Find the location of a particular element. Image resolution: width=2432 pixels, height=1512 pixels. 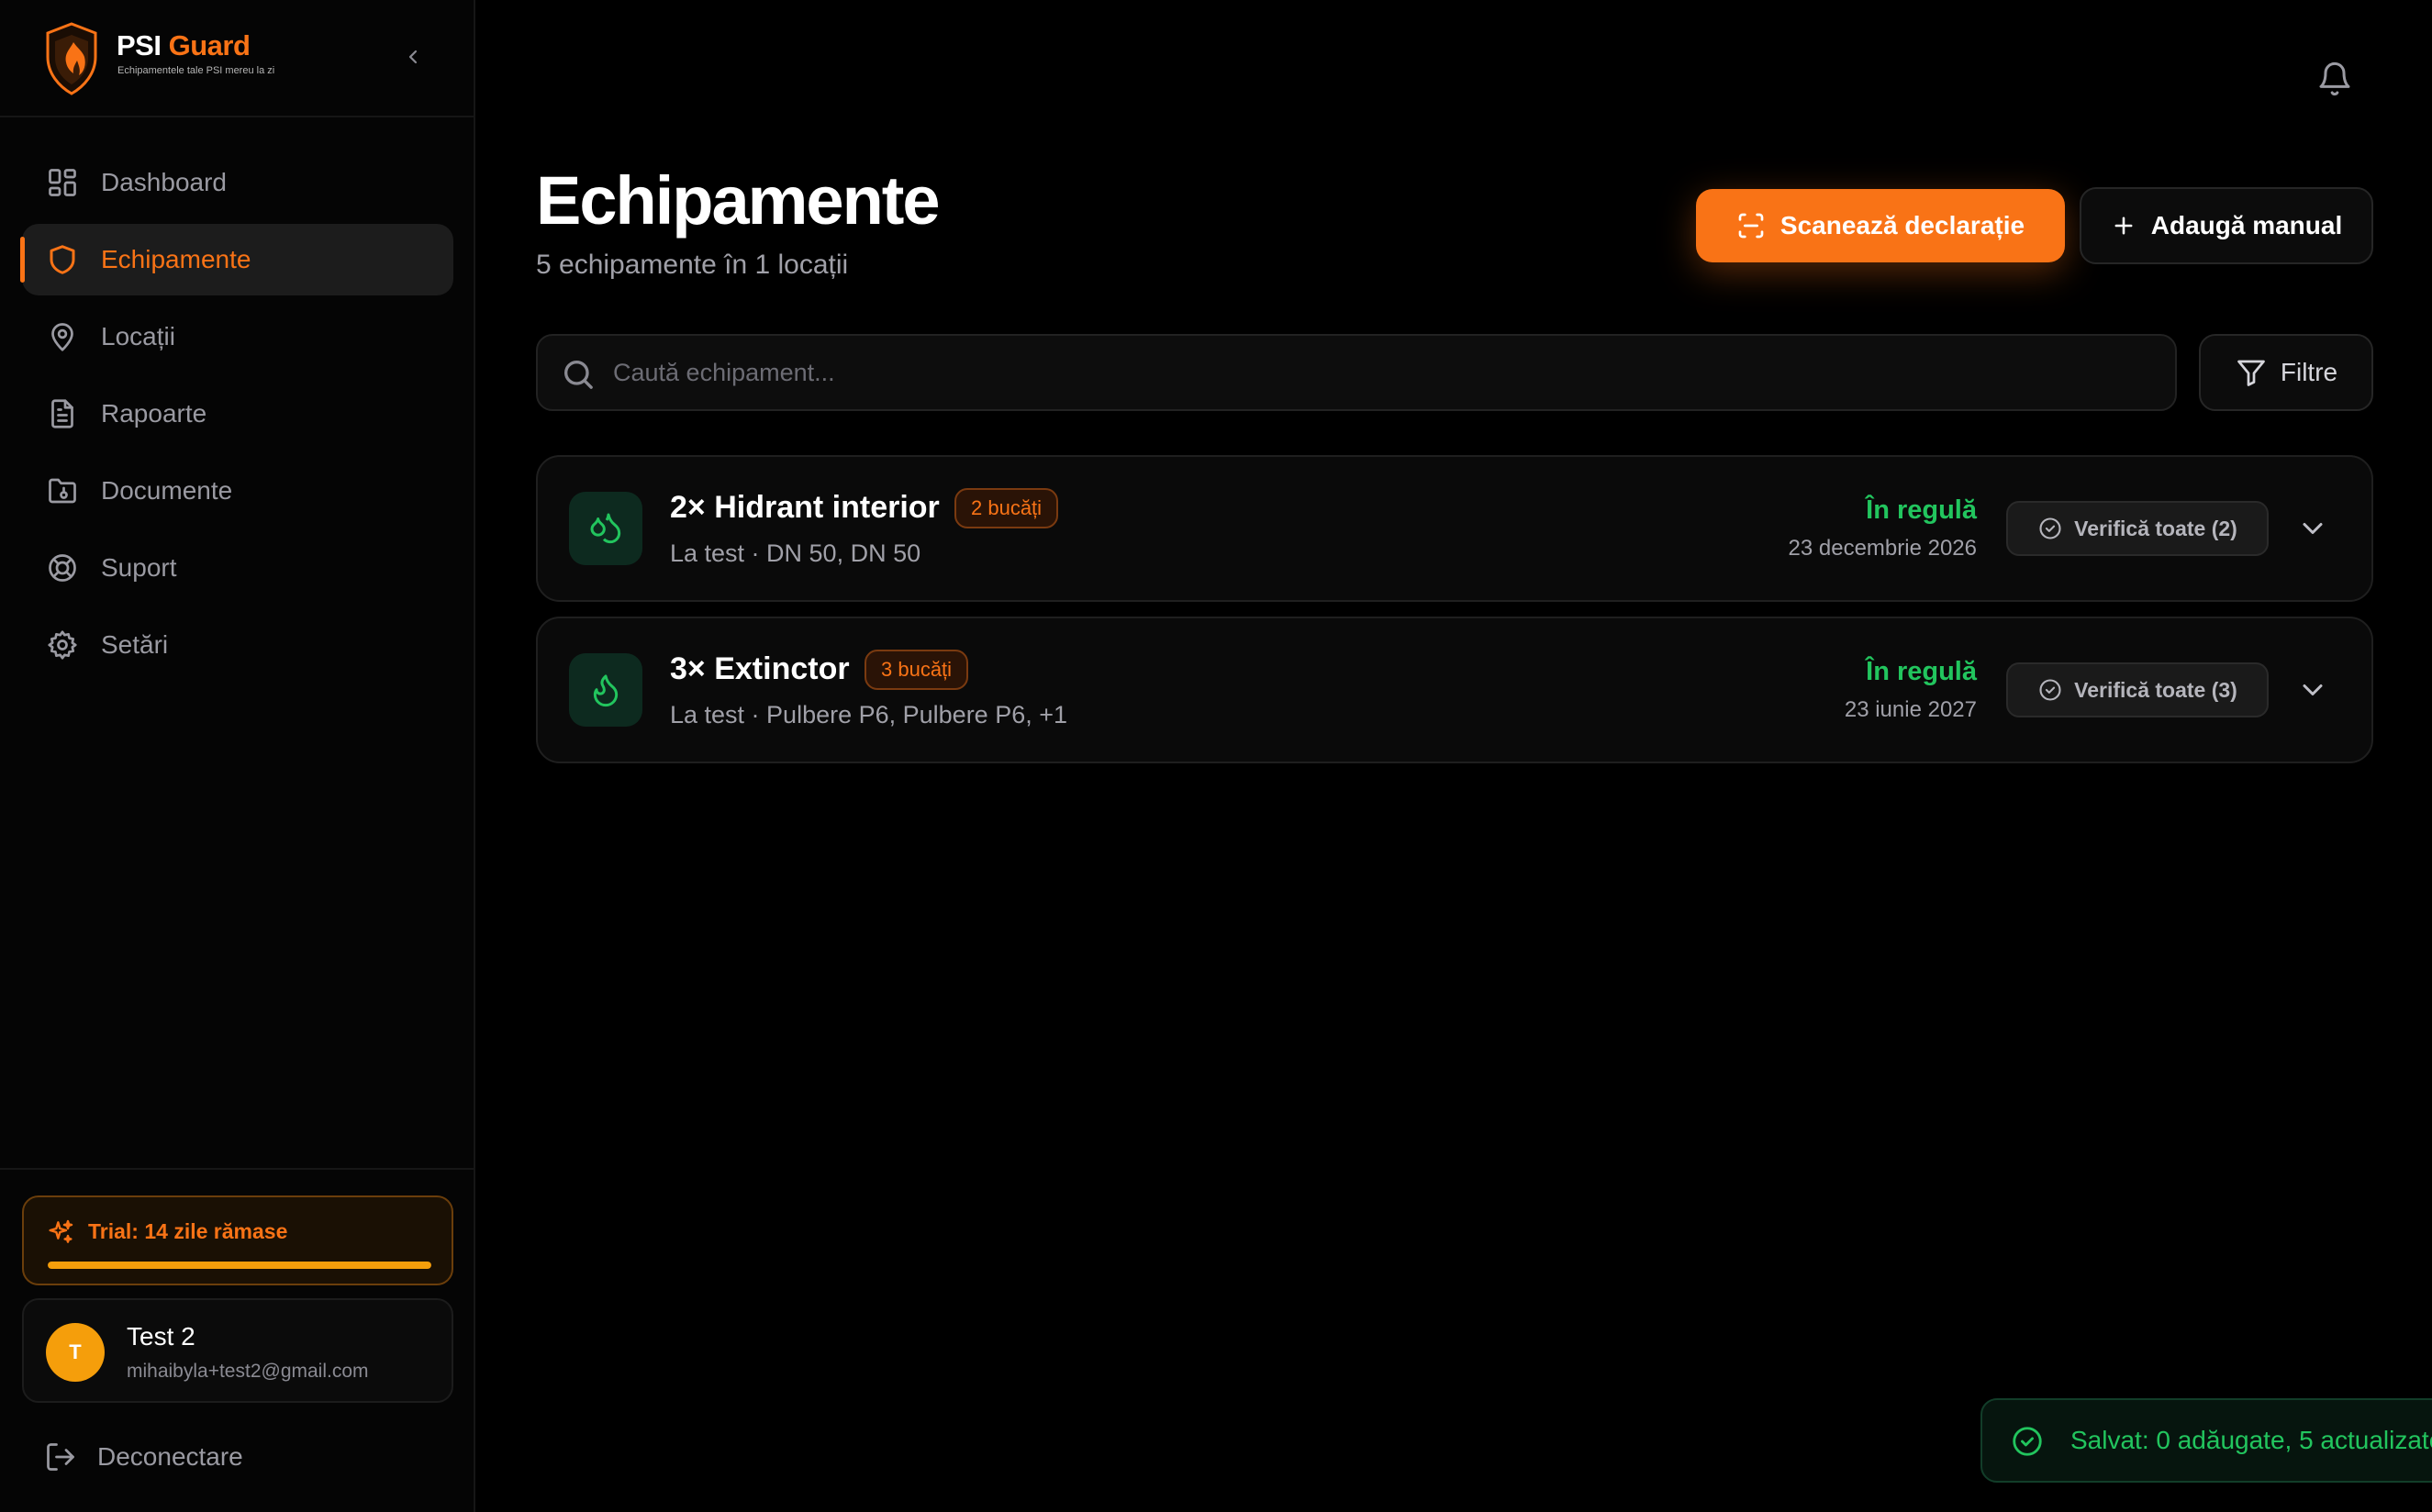

sidebar-item-rapoarte: Rapoarte is located at coordinates (237, 414).